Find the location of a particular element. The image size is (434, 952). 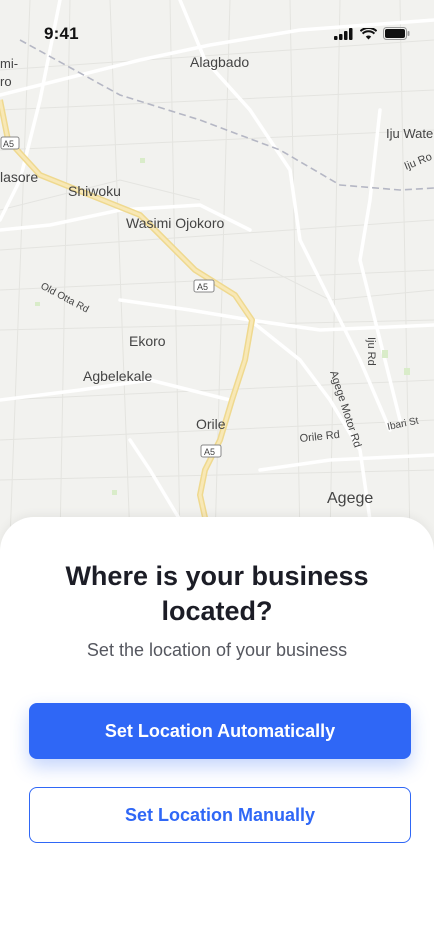

set-location-automatically-button: Set Location Automatically is located at coordinates (220, 731).